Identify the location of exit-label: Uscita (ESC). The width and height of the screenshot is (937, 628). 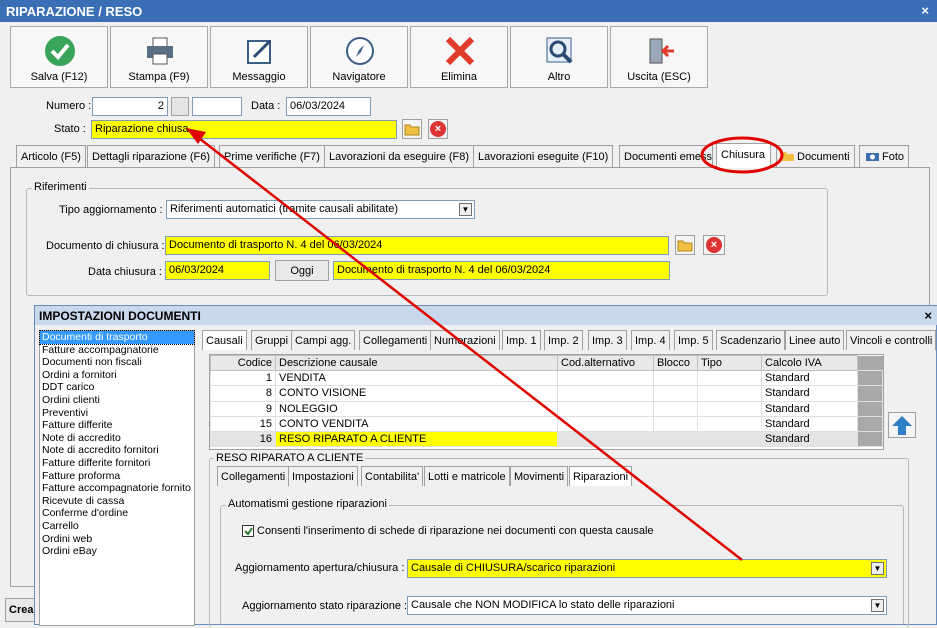
(659, 77).